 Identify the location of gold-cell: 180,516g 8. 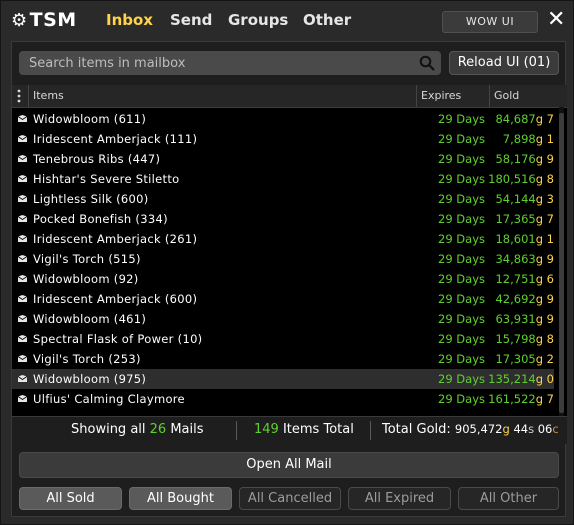
(521, 179).